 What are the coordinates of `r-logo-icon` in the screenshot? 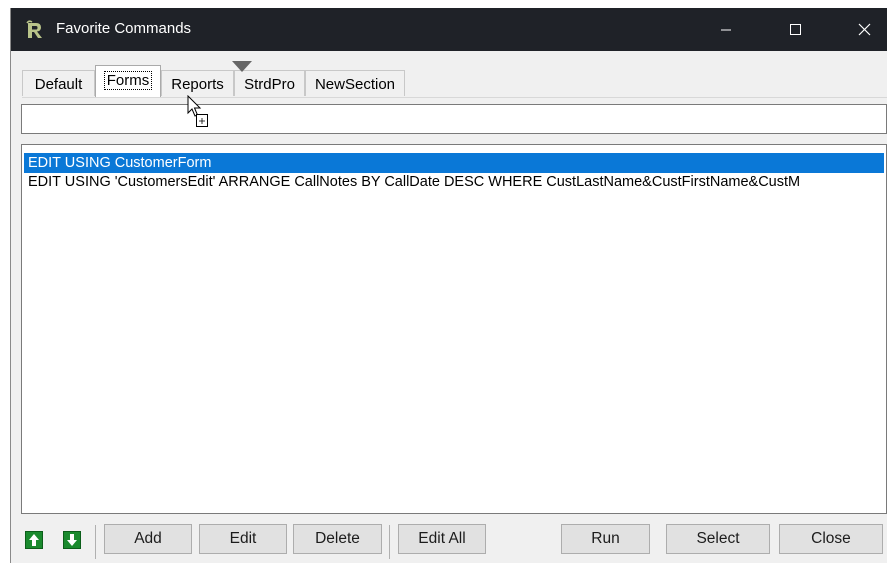 It's located at (35, 30).